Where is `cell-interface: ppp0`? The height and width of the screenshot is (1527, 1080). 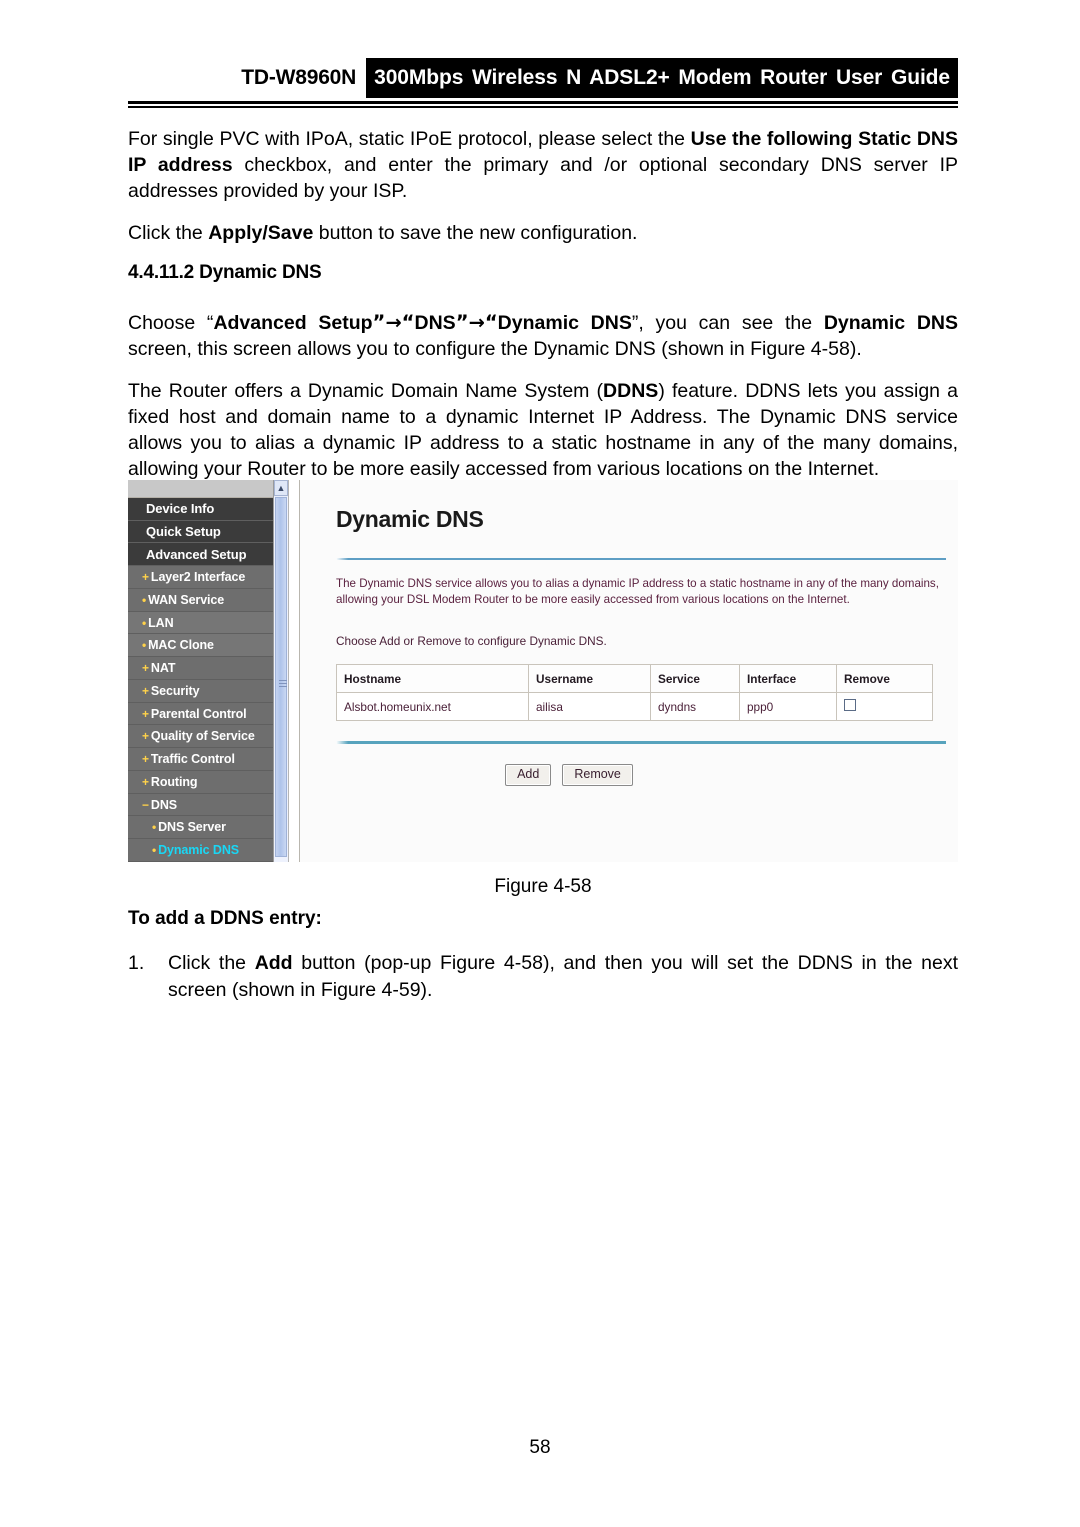
cell-interface: ppp0 is located at coordinates (788, 706).